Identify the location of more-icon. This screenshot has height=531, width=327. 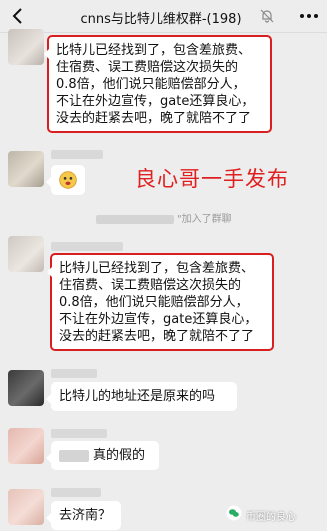
(309, 16).